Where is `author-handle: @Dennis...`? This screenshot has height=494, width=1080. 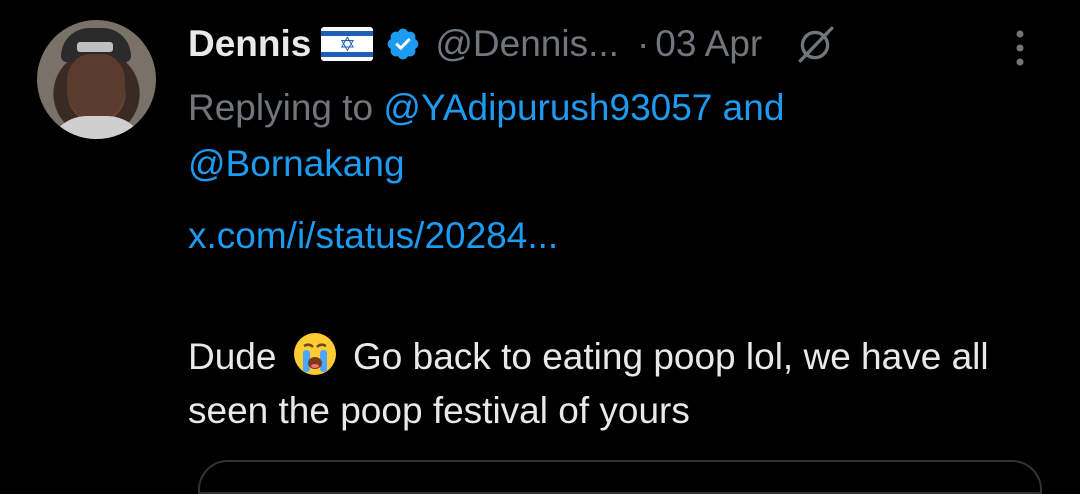
author-handle: @Dennis... is located at coordinates (527, 44).